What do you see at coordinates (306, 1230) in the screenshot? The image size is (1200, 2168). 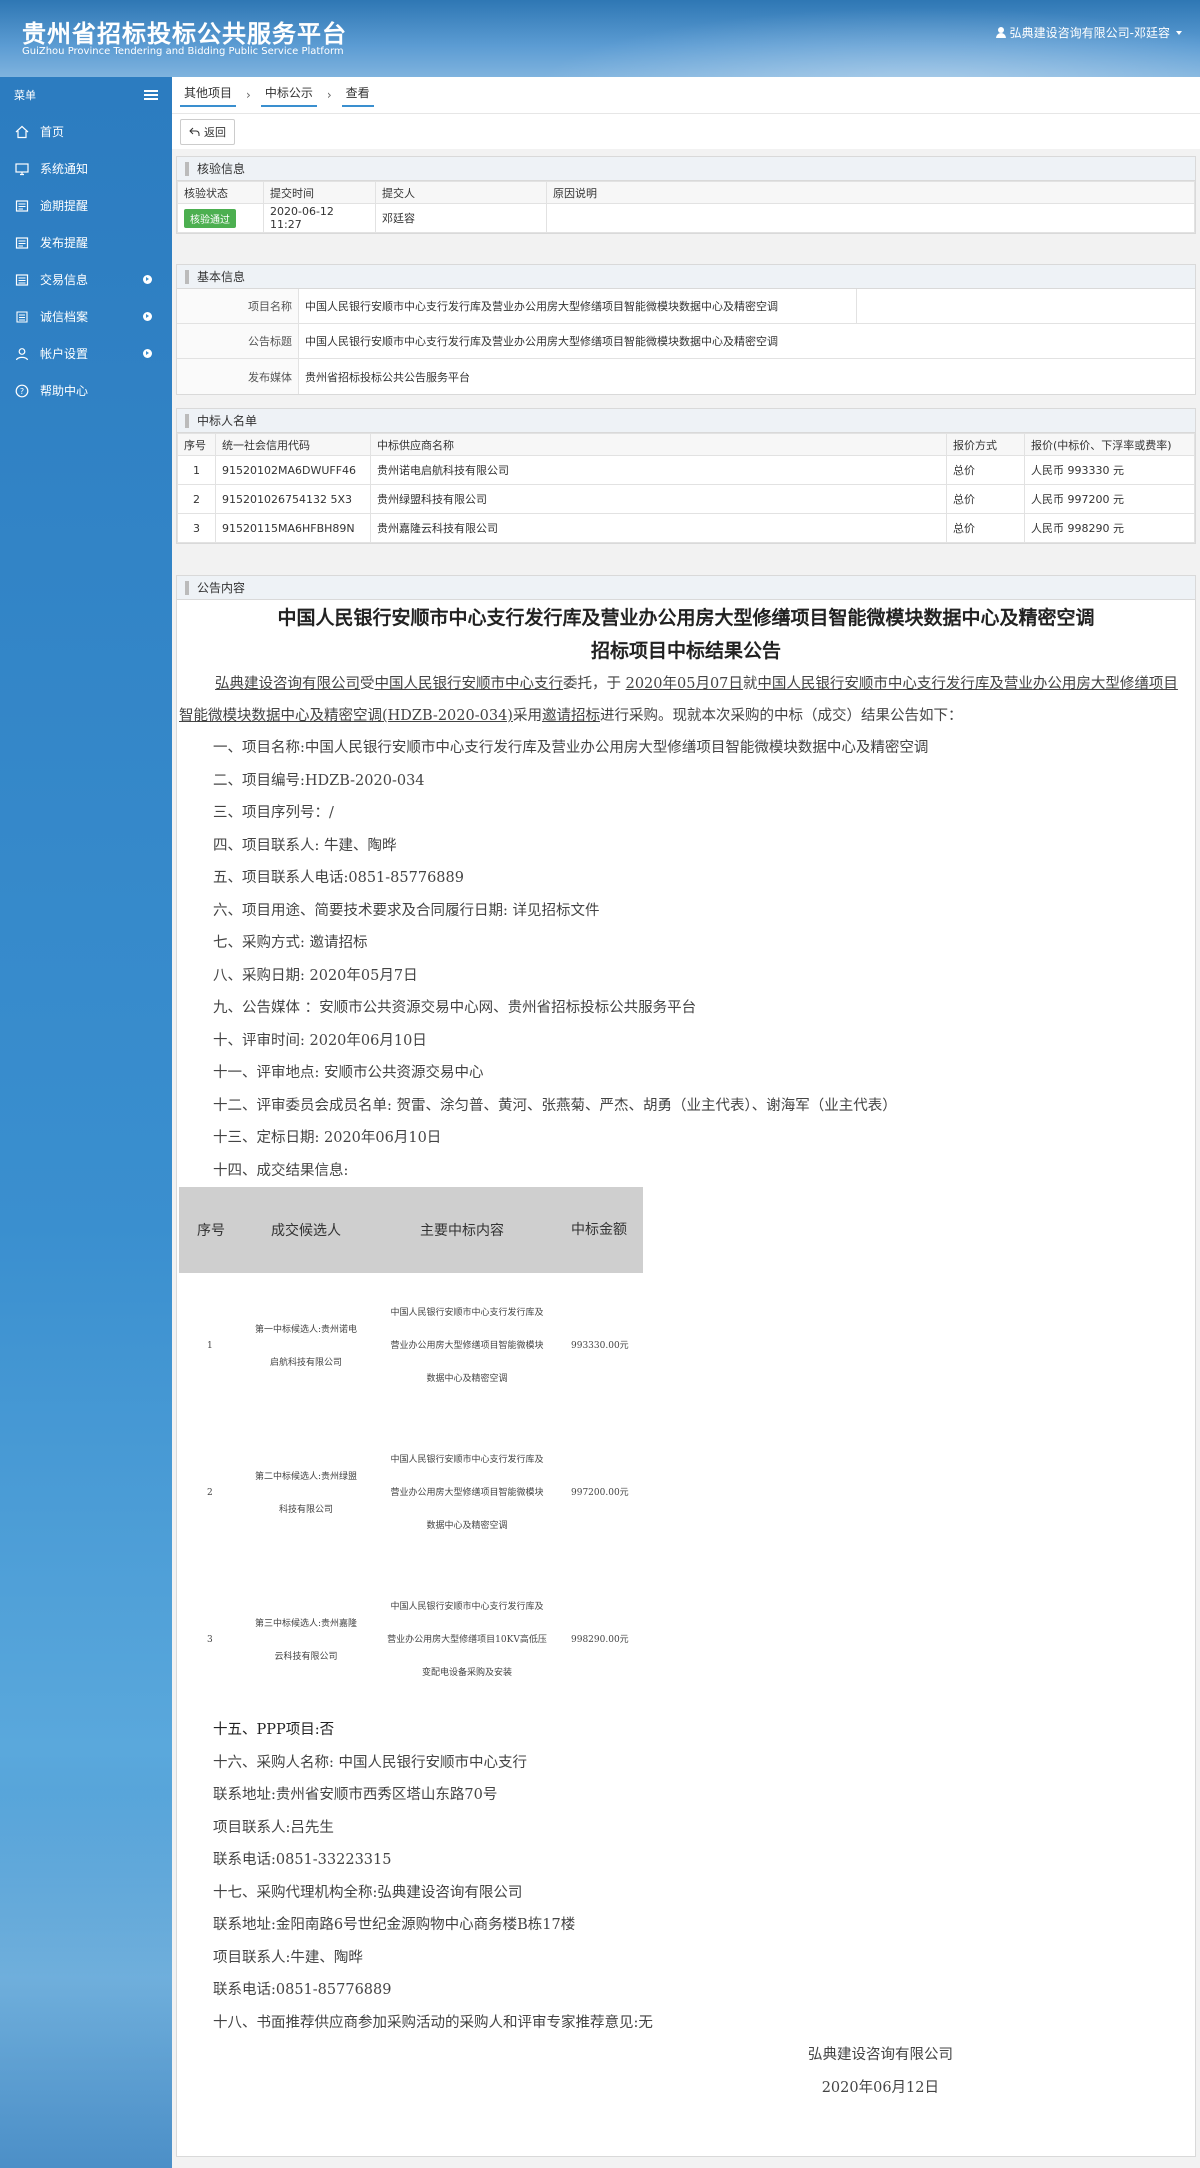 I see `column-header: 成交候选人` at bounding box center [306, 1230].